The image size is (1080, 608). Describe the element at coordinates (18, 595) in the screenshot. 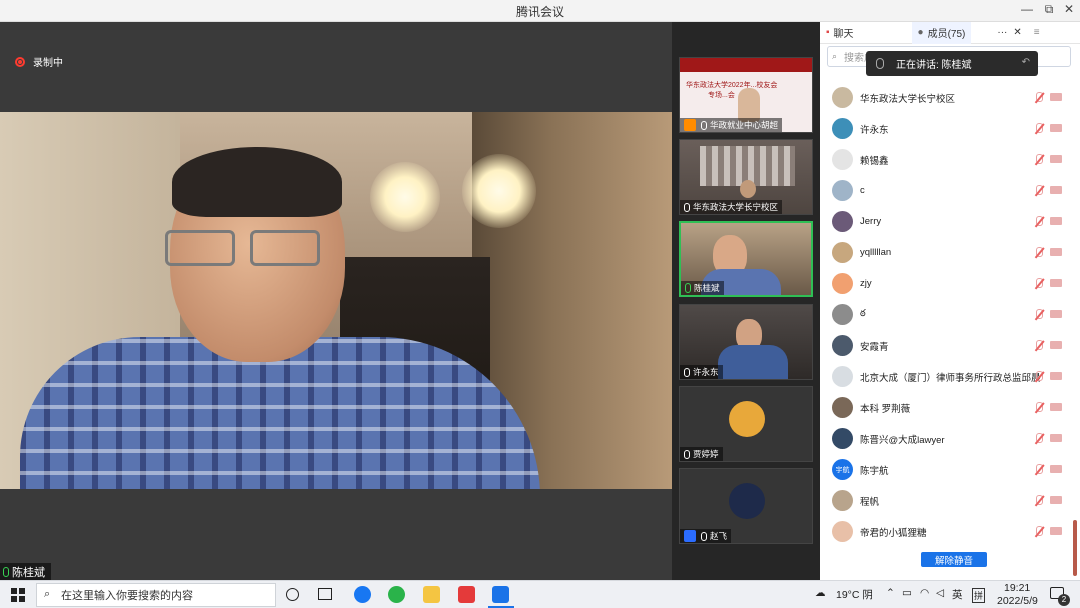

I see `windows-start-icon` at that location.